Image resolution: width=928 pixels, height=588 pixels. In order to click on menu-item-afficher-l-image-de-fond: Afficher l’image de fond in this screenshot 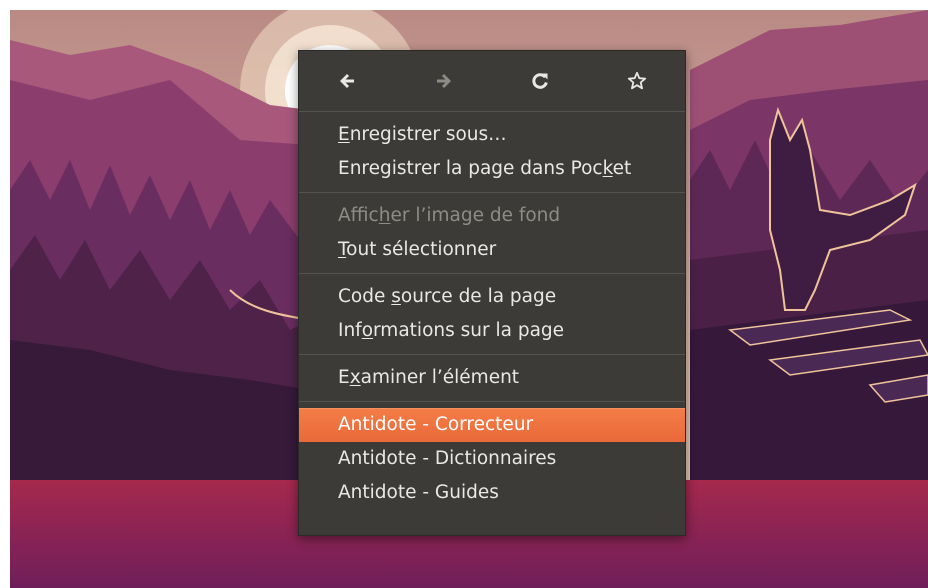, I will do `click(492, 216)`.